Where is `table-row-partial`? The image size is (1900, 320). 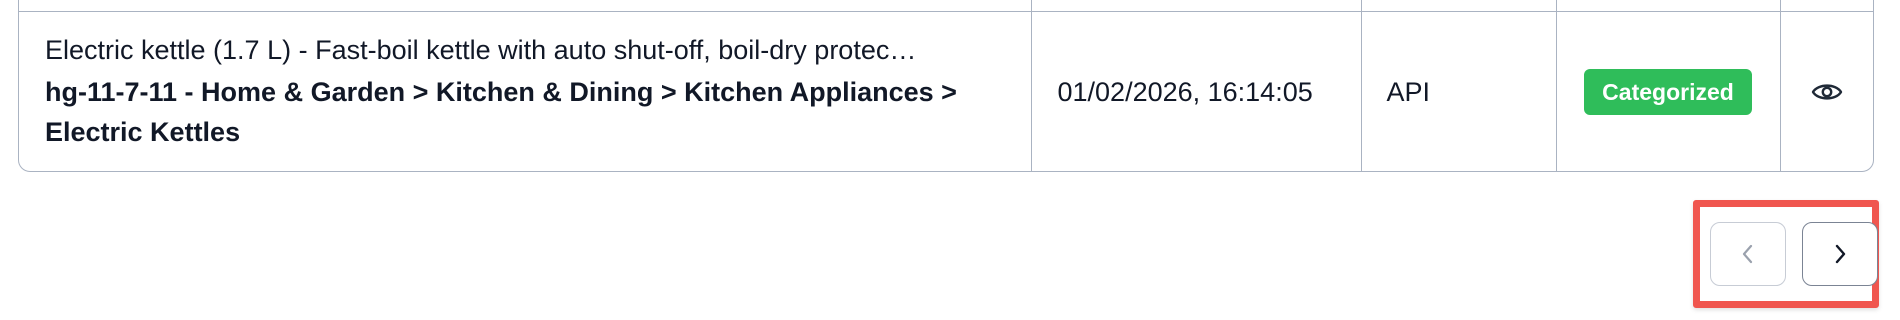 table-row-partial is located at coordinates (946, 6).